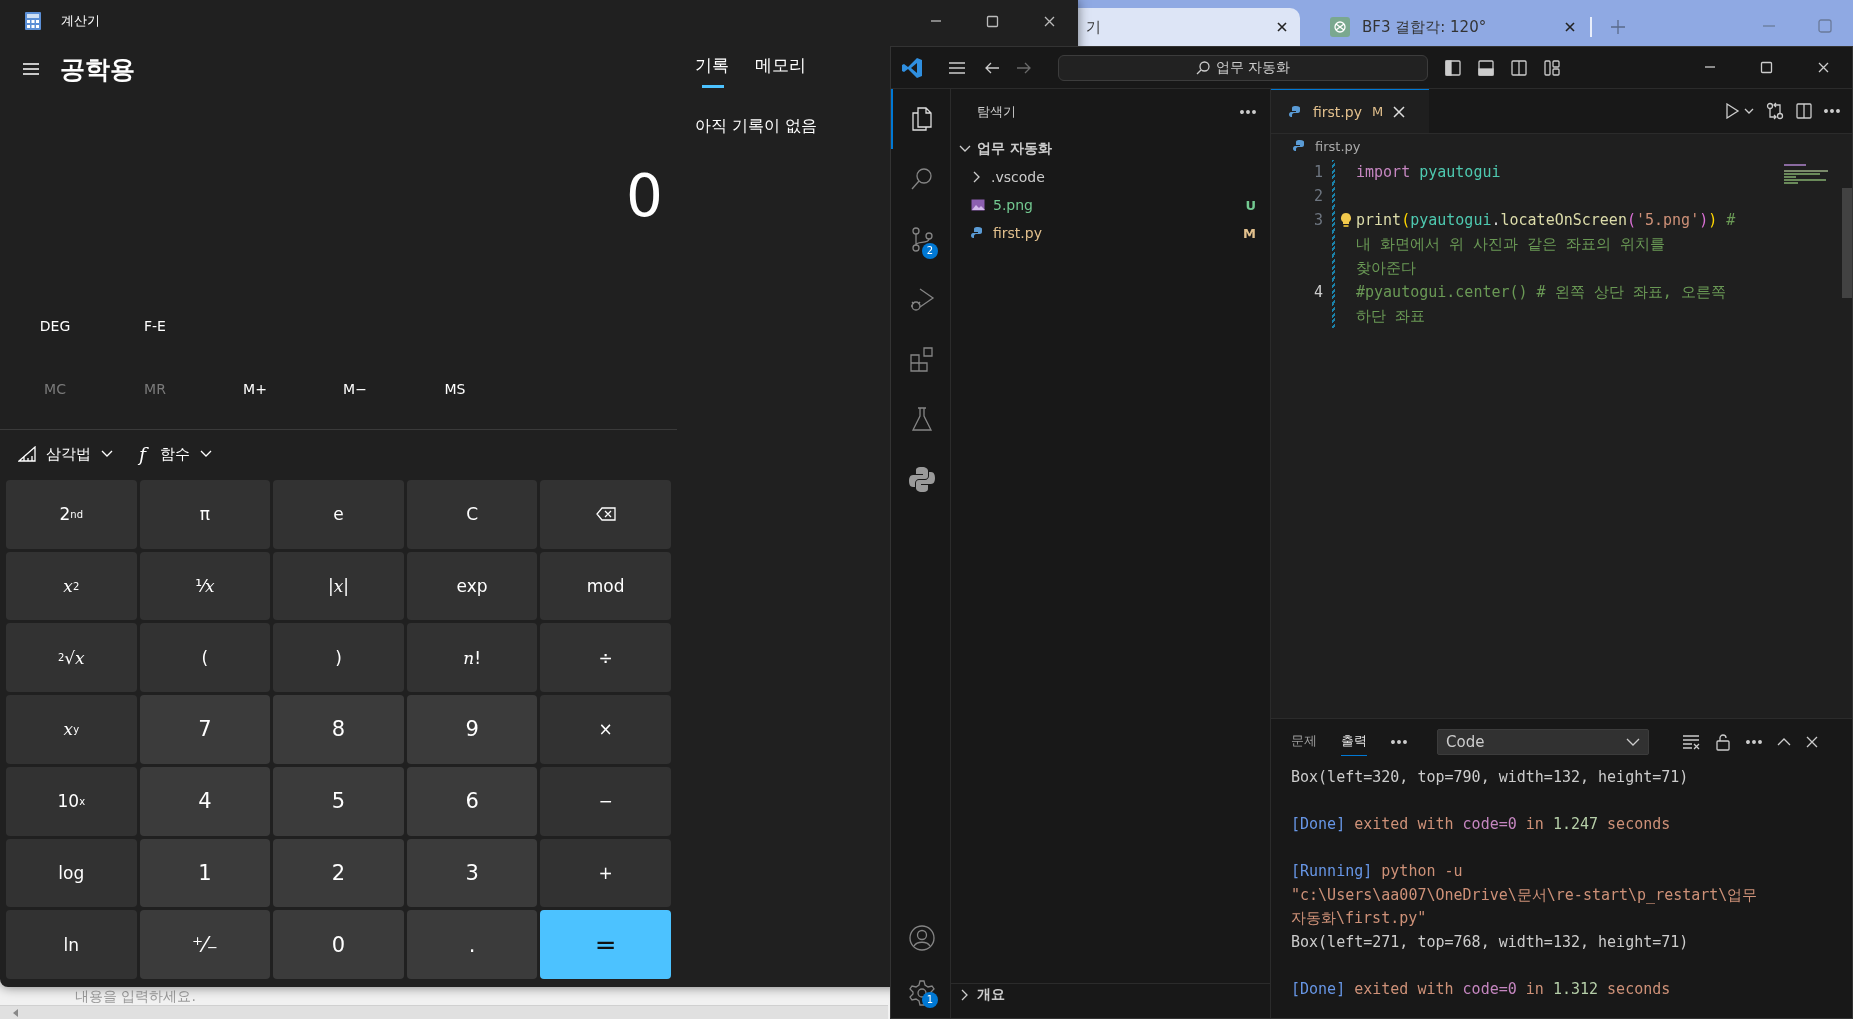 The image size is (1853, 1019). What do you see at coordinates (71, 586) in the screenshot?
I see `calculator-key: x$^{2}$` at bounding box center [71, 586].